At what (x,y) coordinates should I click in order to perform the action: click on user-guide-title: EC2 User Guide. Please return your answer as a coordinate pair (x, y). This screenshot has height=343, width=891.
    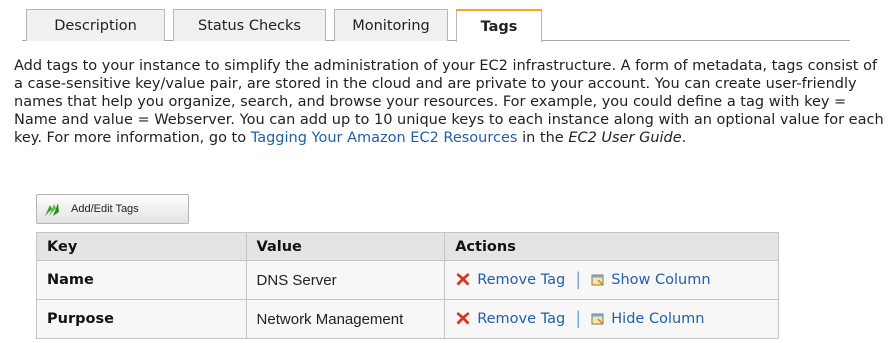
    Looking at the image, I should click on (625, 138).